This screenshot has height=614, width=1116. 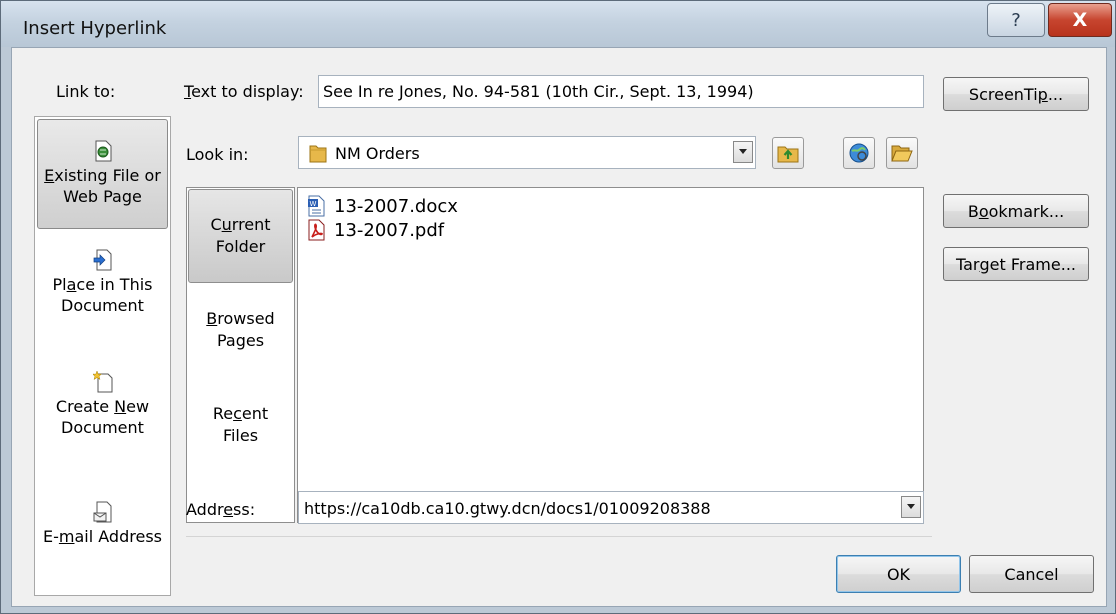 I want to click on word-doc-icon: W, so click(x=316, y=206).